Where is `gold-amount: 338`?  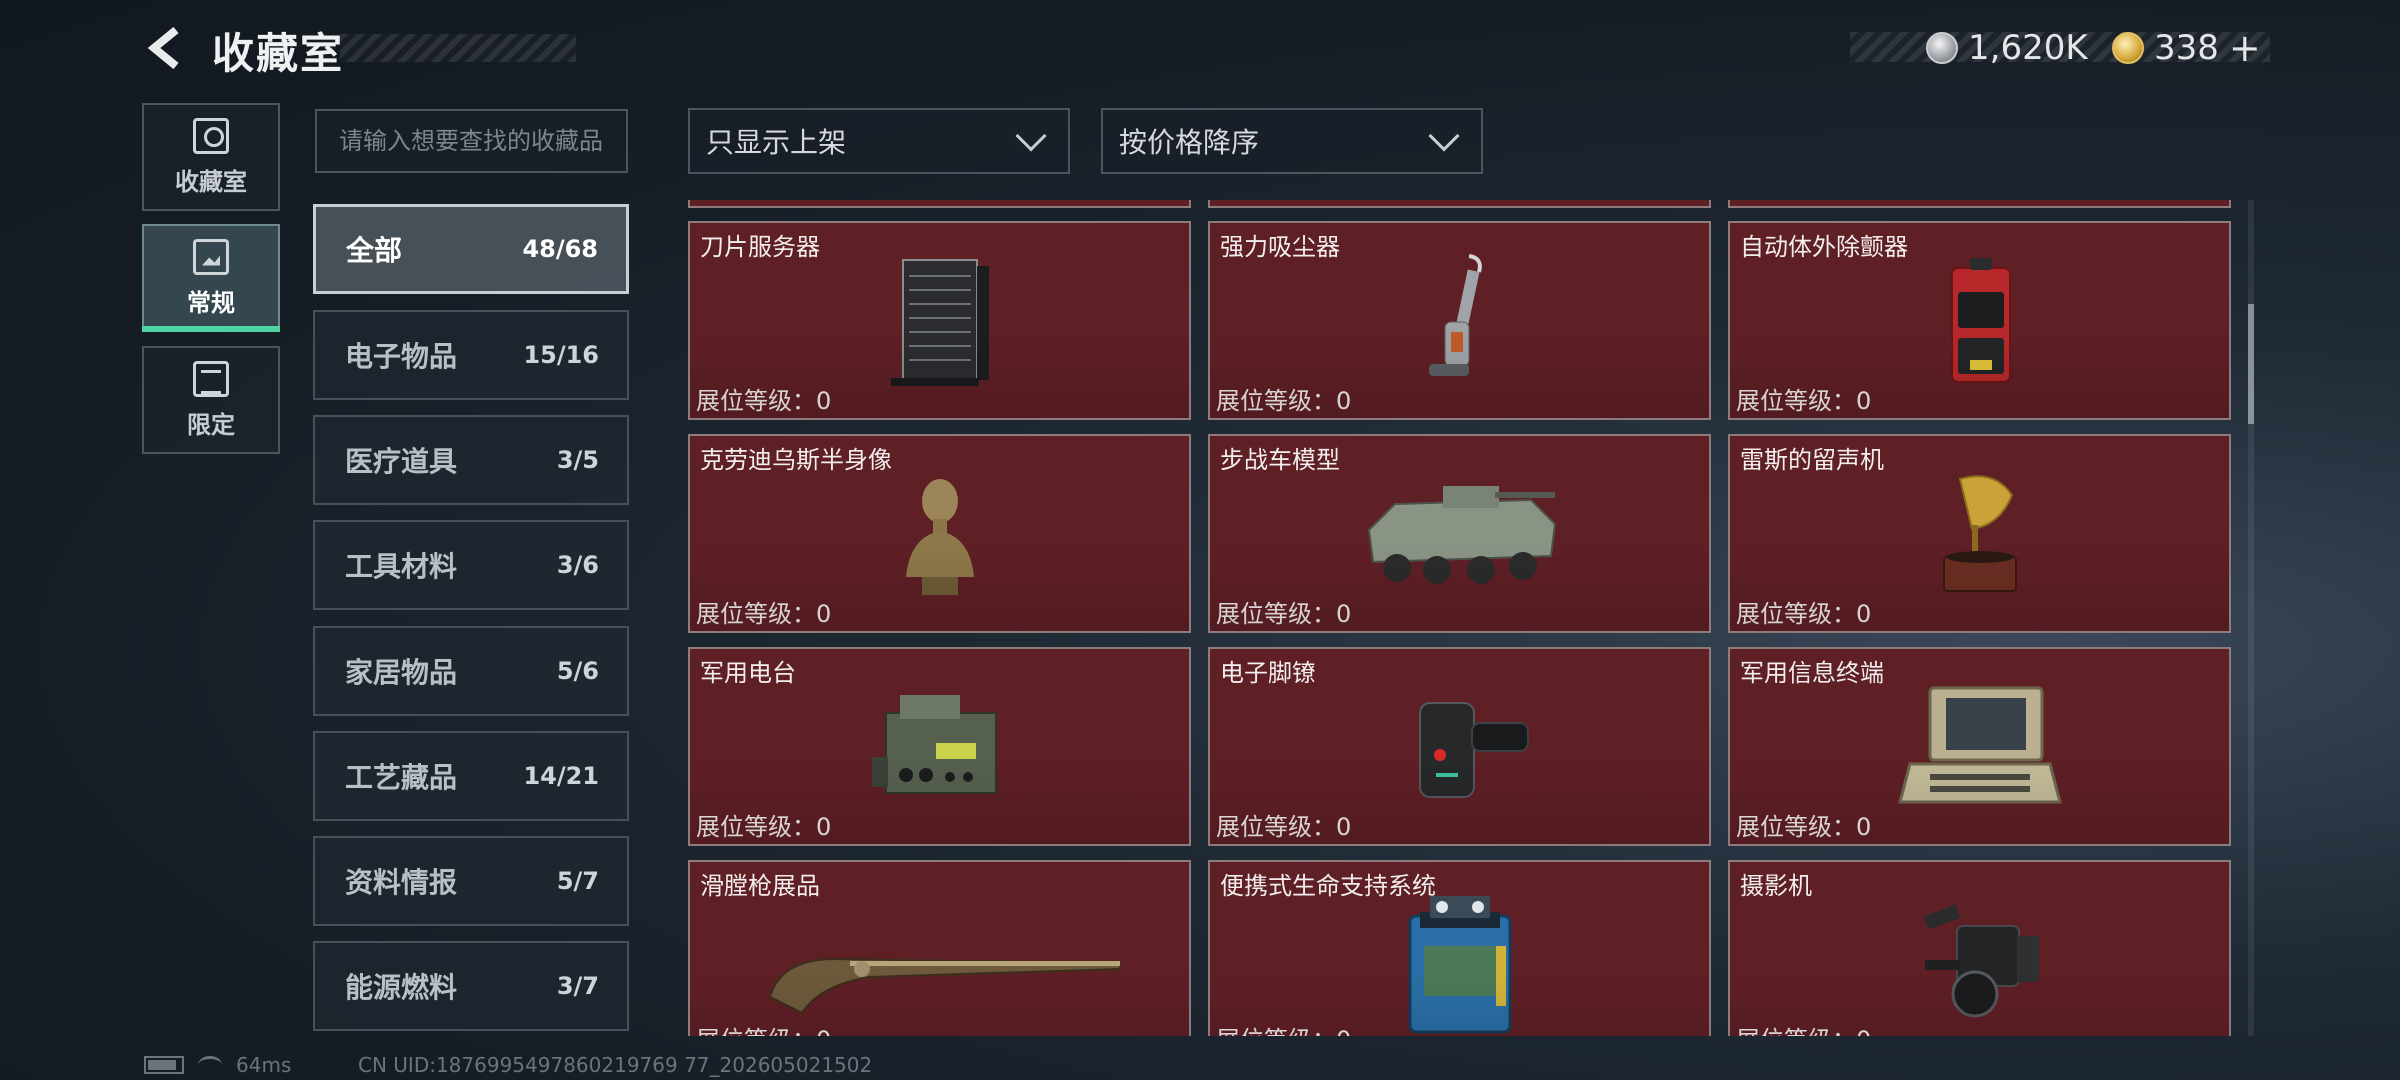 gold-amount: 338 is located at coordinates (2186, 48).